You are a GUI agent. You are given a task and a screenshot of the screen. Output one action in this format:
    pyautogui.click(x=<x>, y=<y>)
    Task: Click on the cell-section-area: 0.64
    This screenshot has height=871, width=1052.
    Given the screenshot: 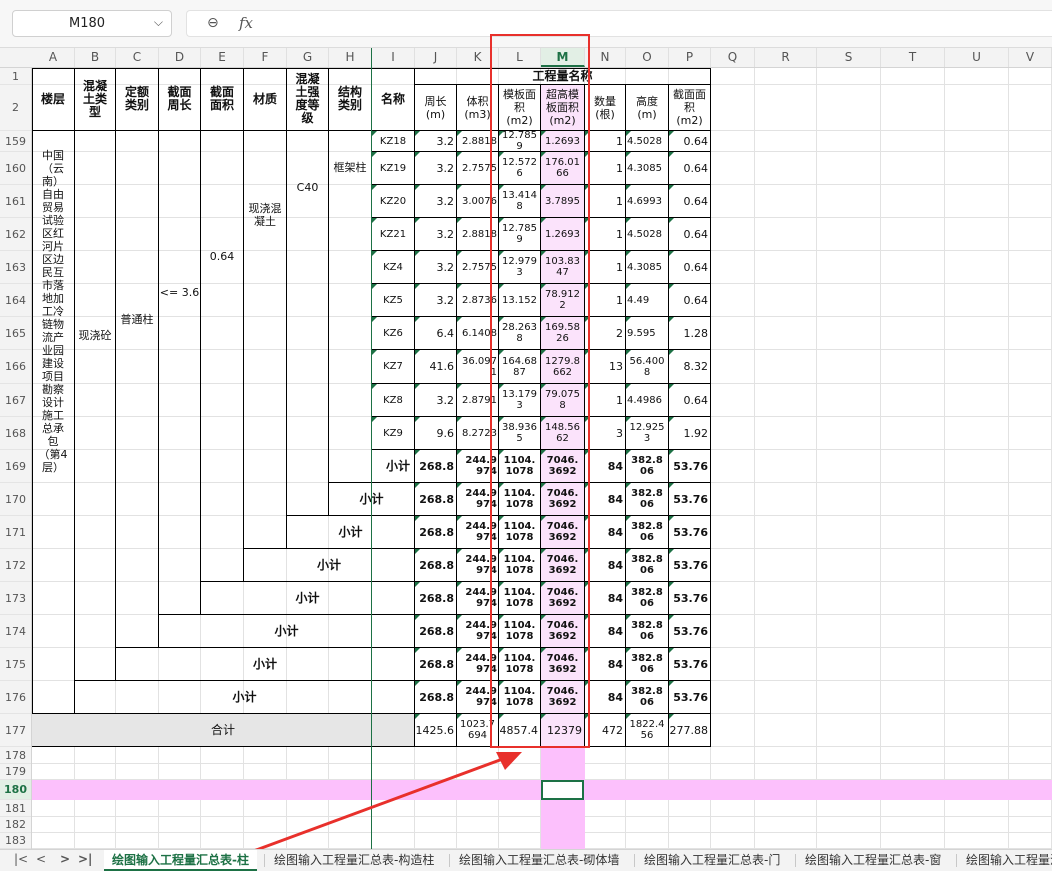 What is the action you would take?
    pyautogui.click(x=222, y=356)
    